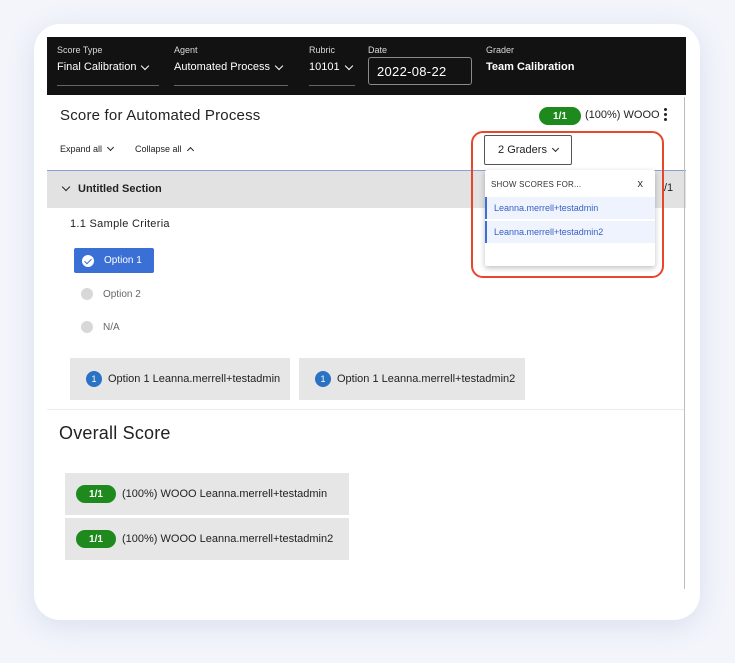  Describe the element at coordinates (158, 149) in the screenshot. I see `collapse-all-label: Collapse all` at that location.